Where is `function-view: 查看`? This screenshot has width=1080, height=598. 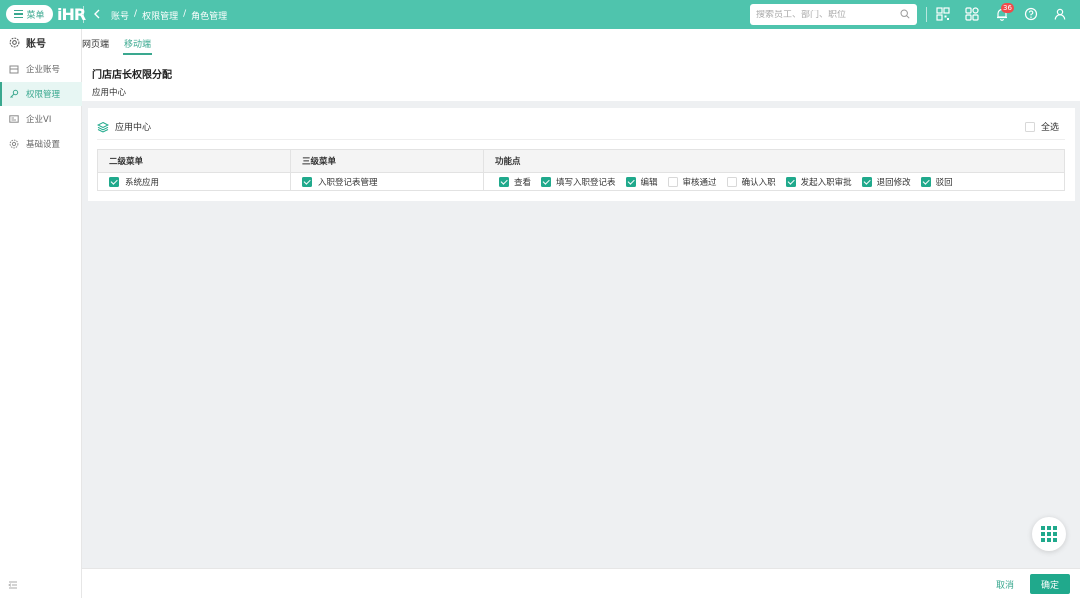 function-view: 查看 is located at coordinates (515, 182).